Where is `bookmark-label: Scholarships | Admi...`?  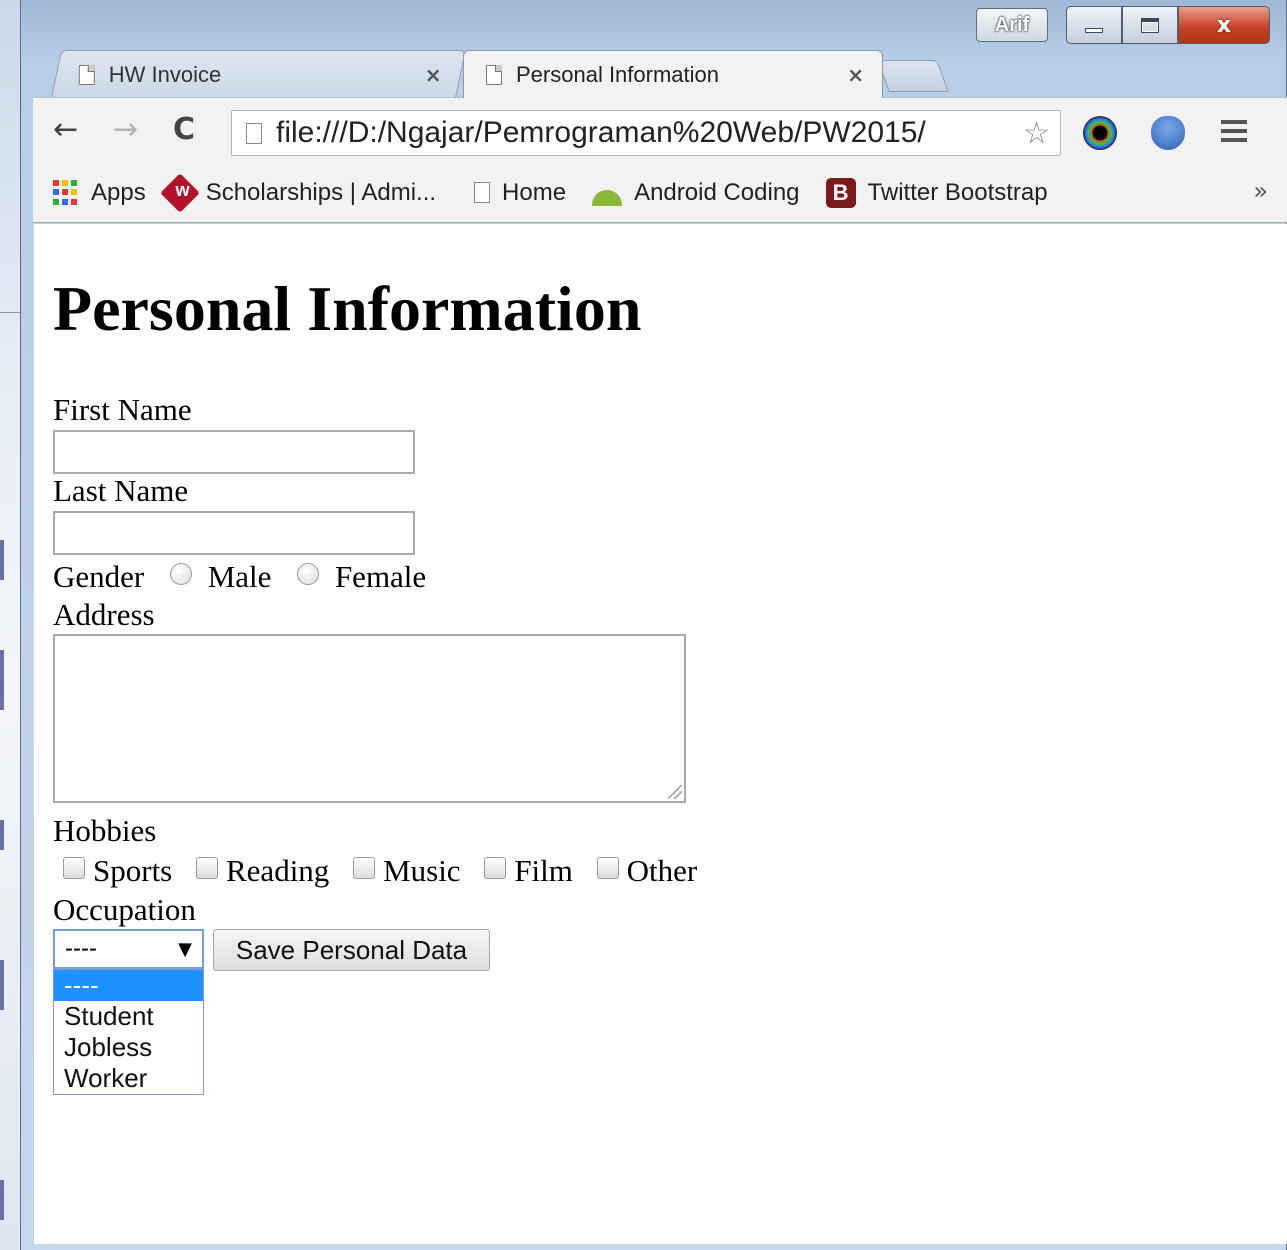 bookmark-label: Scholarships | Admi... is located at coordinates (321, 192).